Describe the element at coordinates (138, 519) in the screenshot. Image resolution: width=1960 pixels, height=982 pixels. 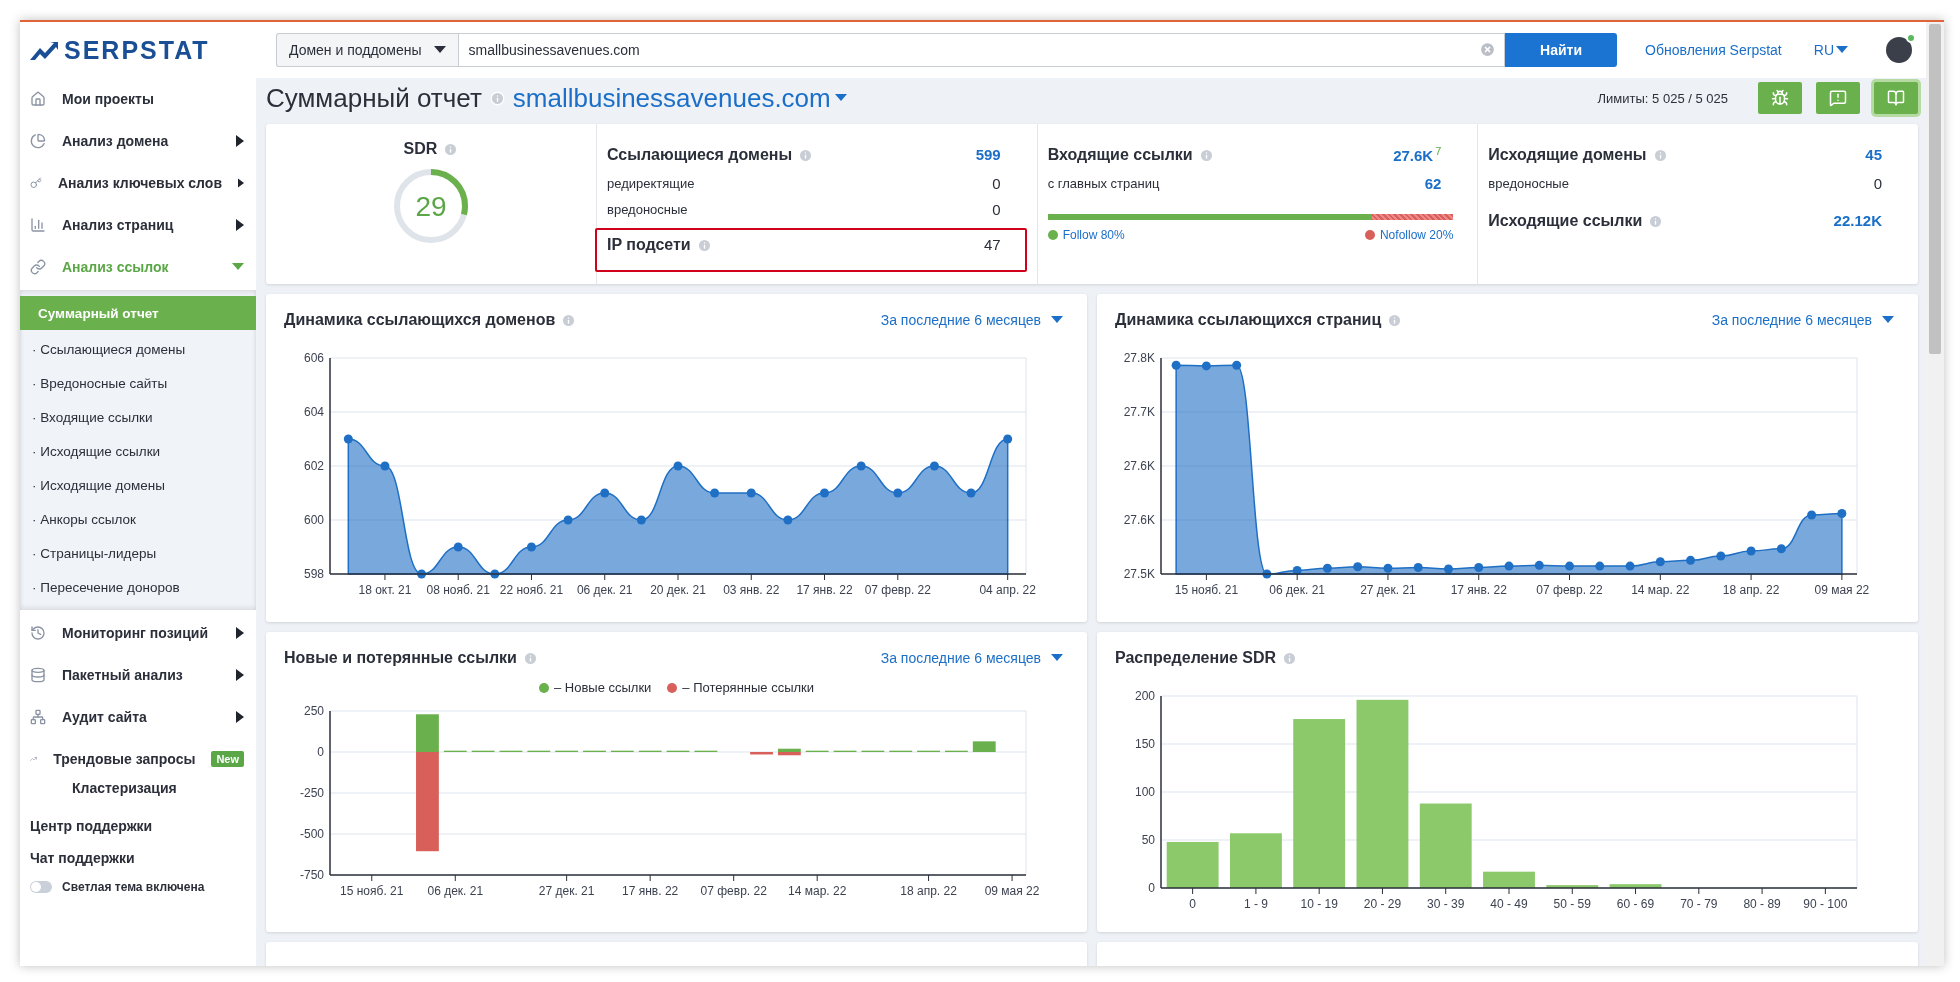
I see `submenu-item: · Анкоры ссылок` at that location.